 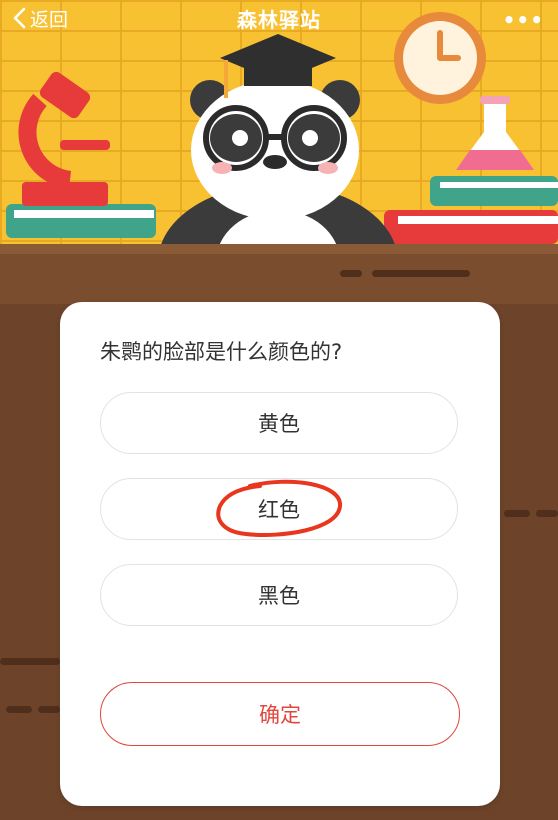 I want to click on top-nav-bar: 返回 森林驿站 •••, so click(x=279, y=18).